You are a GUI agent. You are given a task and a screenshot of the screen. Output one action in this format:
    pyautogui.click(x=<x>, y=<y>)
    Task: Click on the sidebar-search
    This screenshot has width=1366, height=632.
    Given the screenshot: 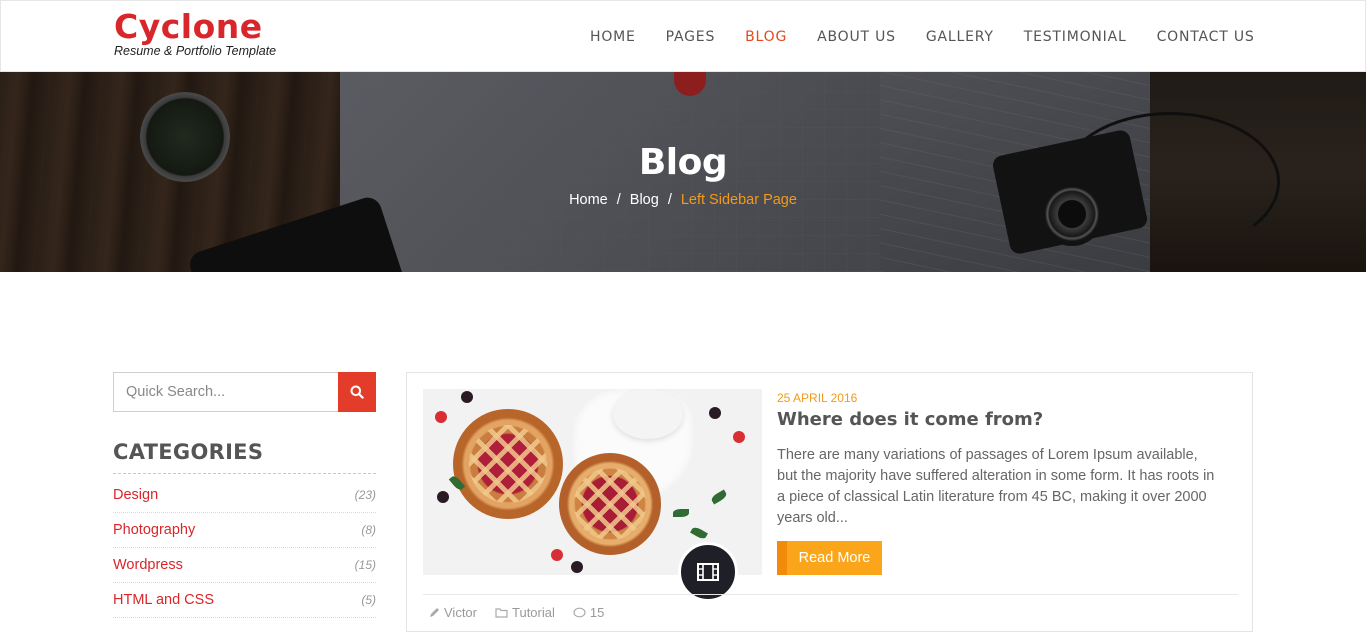 What is the action you would take?
    pyautogui.click(x=244, y=392)
    